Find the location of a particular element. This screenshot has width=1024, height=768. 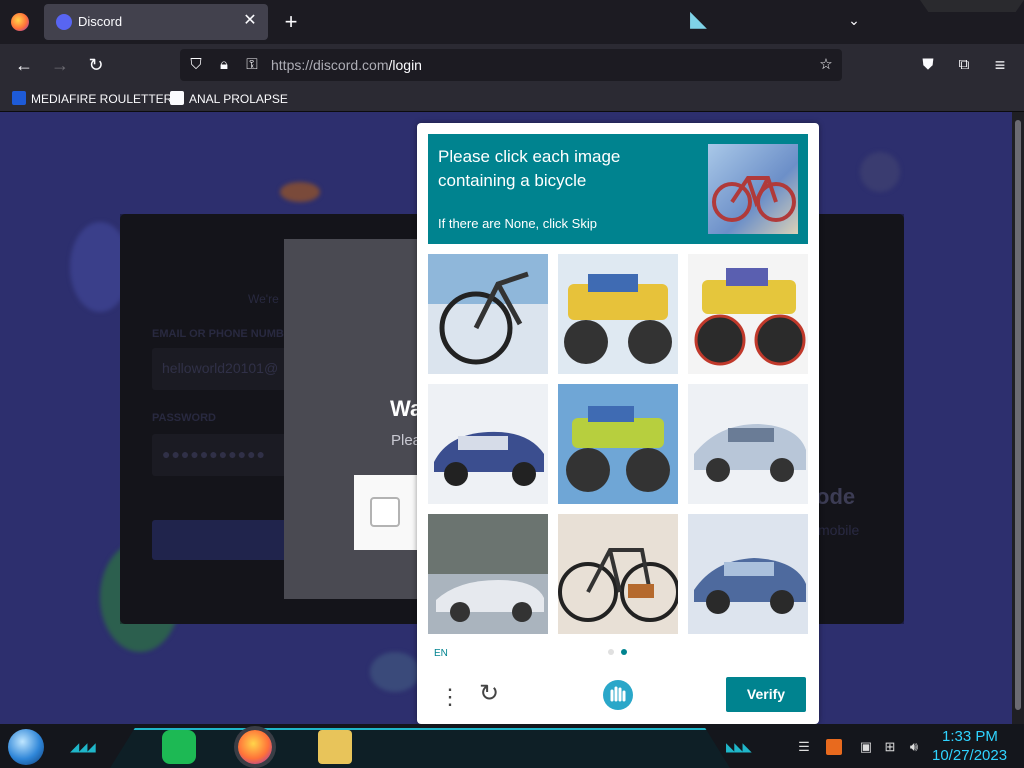

volume-icon: 🔊︎ is located at coordinates (914, 747).